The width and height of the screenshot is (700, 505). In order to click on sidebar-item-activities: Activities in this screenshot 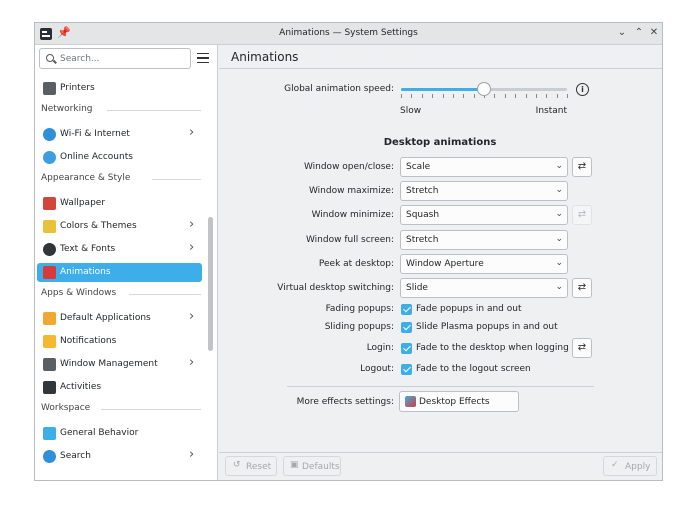, I will do `click(119, 387)`.